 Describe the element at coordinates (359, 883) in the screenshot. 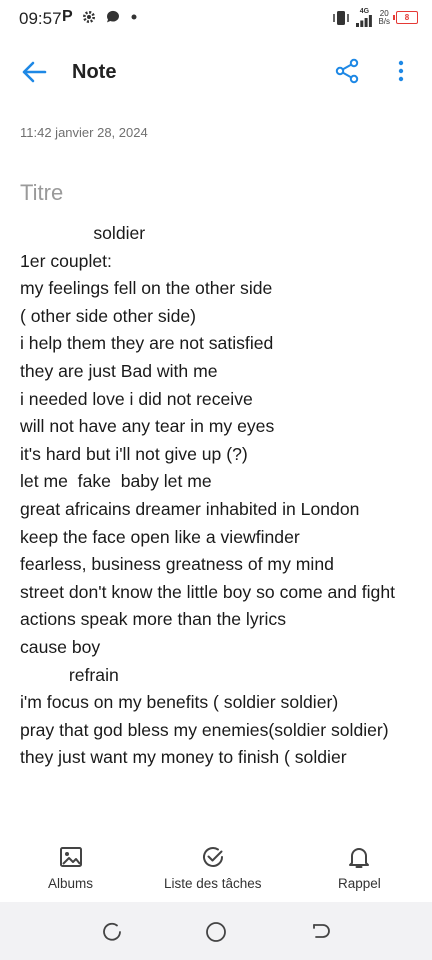

I see `reminder-label: Rappel` at that location.